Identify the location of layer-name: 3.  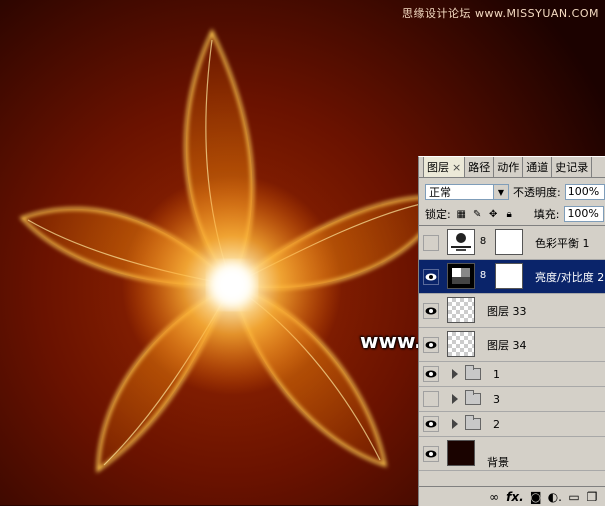
(496, 399).